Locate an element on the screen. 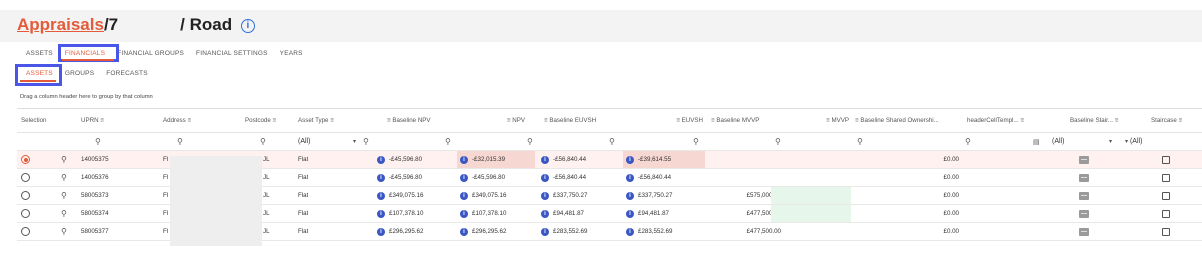 The image size is (1202, 273). info-circle-icon: i is located at coordinates (247, 26).